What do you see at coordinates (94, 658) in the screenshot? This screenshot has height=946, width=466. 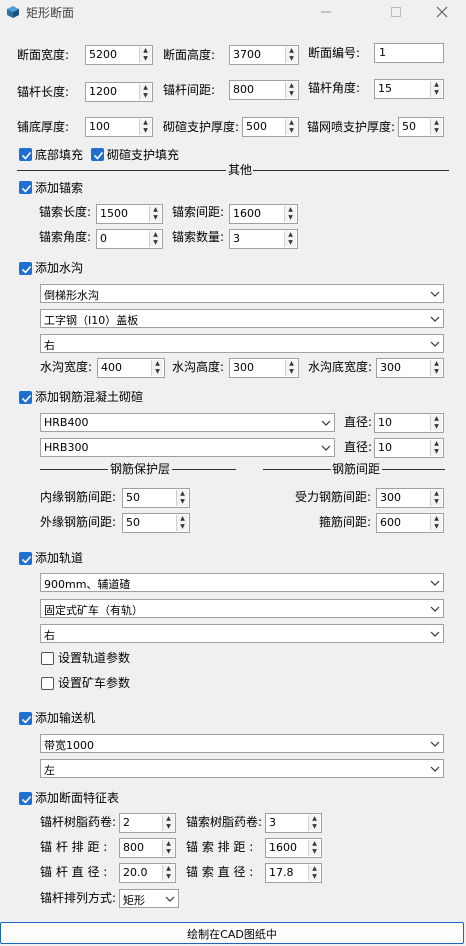 I see `set-track-params-label: 设置轨道参数` at bounding box center [94, 658].